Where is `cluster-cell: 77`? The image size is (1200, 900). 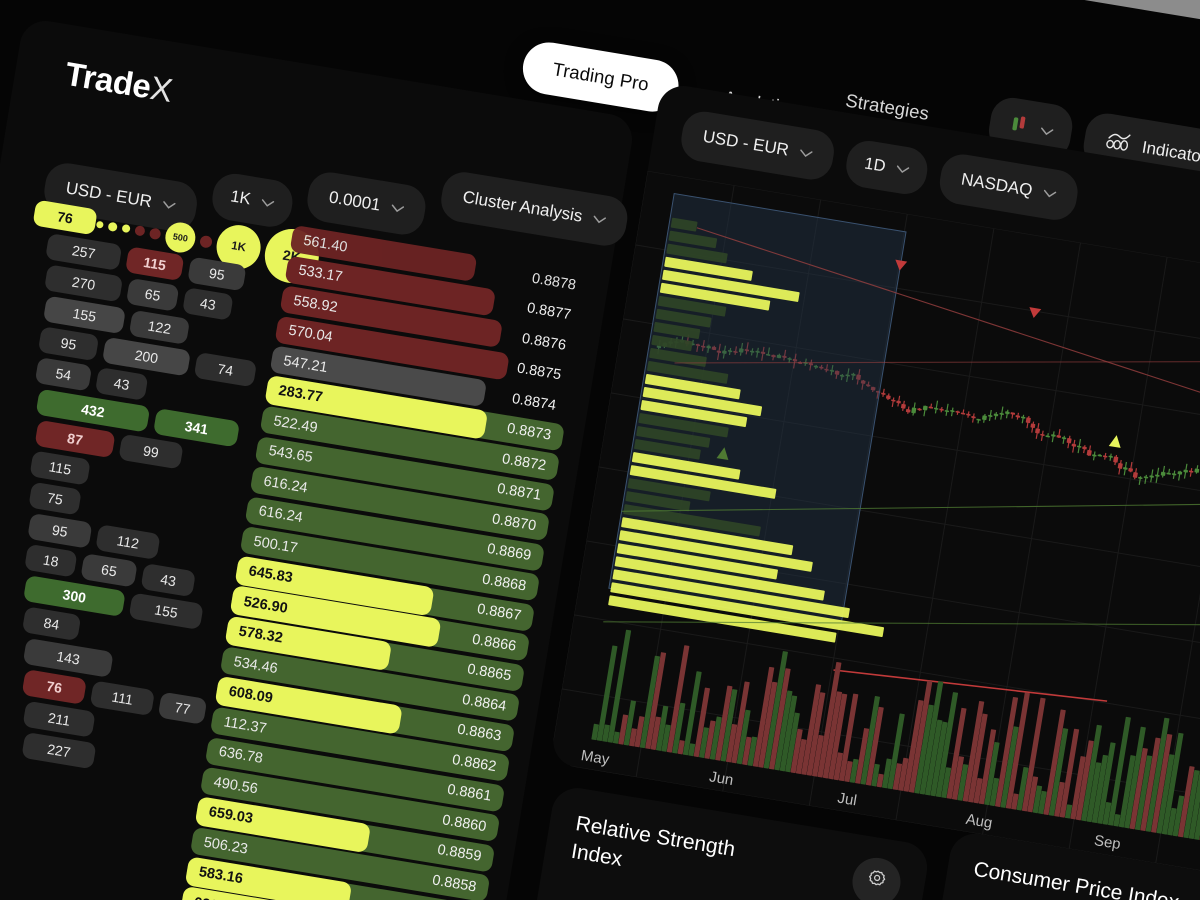 cluster-cell: 77 is located at coordinates (182, 708).